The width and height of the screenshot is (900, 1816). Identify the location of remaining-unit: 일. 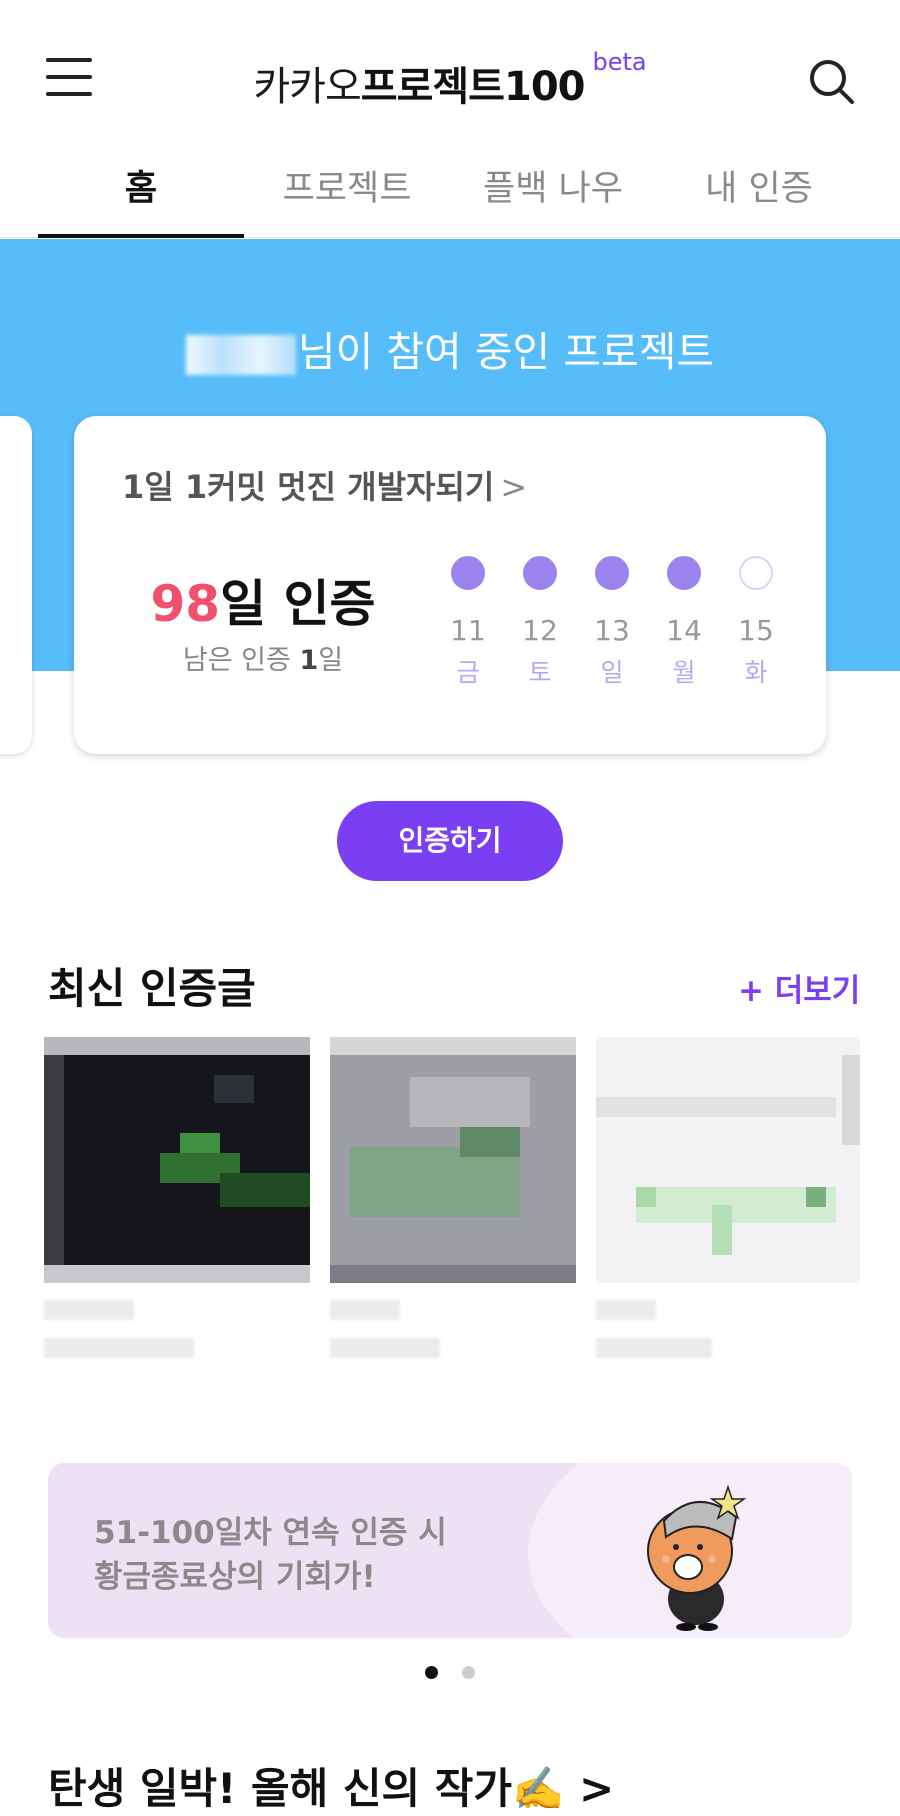
(331, 660).